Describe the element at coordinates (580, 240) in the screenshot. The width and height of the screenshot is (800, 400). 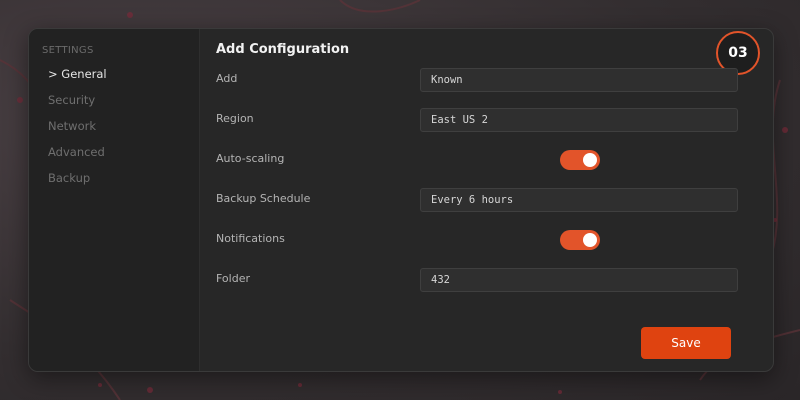
I see `notifications-toggle` at that location.